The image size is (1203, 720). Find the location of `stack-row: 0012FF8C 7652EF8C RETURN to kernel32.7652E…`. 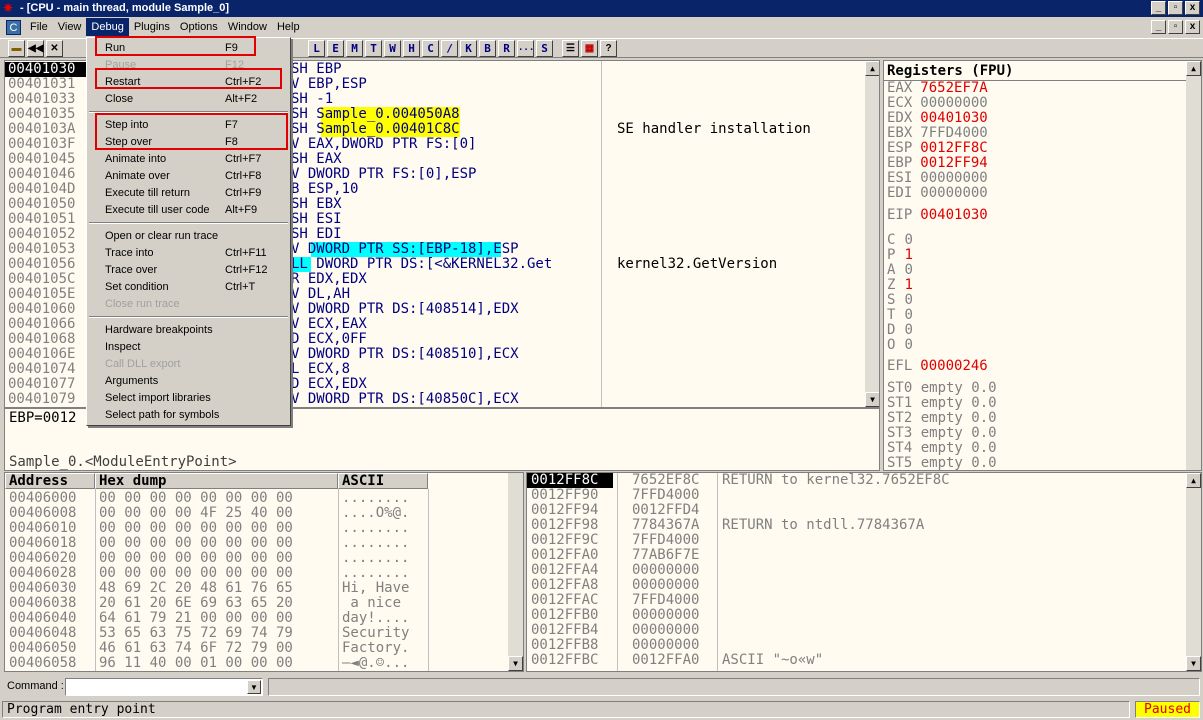

stack-row: 0012FF8C 7652EF8C RETURN to kernel32.7652E… is located at coordinates (857, 480).